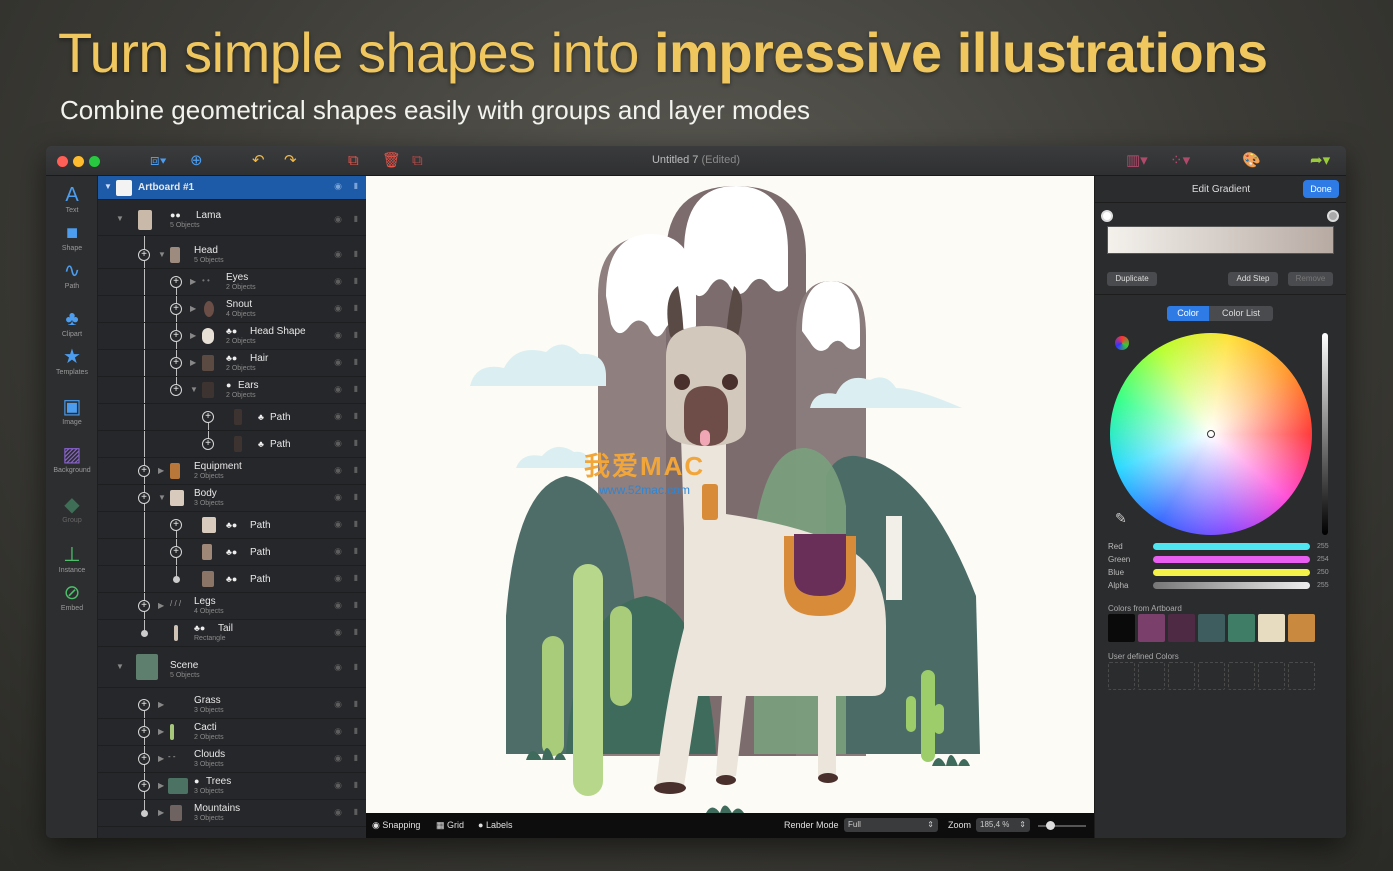 The image size is (1393, 871). What do you see at coordinates (232, 579) in the screenshot?
I see `layer-row: ♣● Path ◉ ▮` at bounding box center [232, 579].